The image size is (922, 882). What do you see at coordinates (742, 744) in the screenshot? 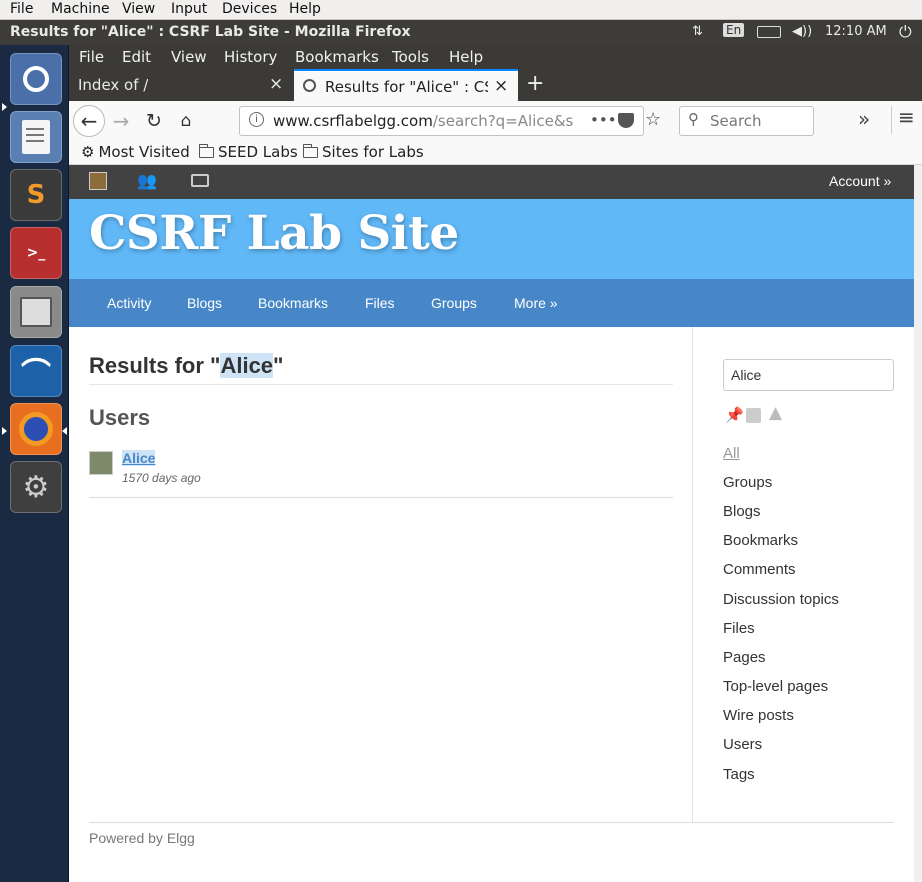
I see `sidebar-link-users: Users` at bounding box center [742, 744].